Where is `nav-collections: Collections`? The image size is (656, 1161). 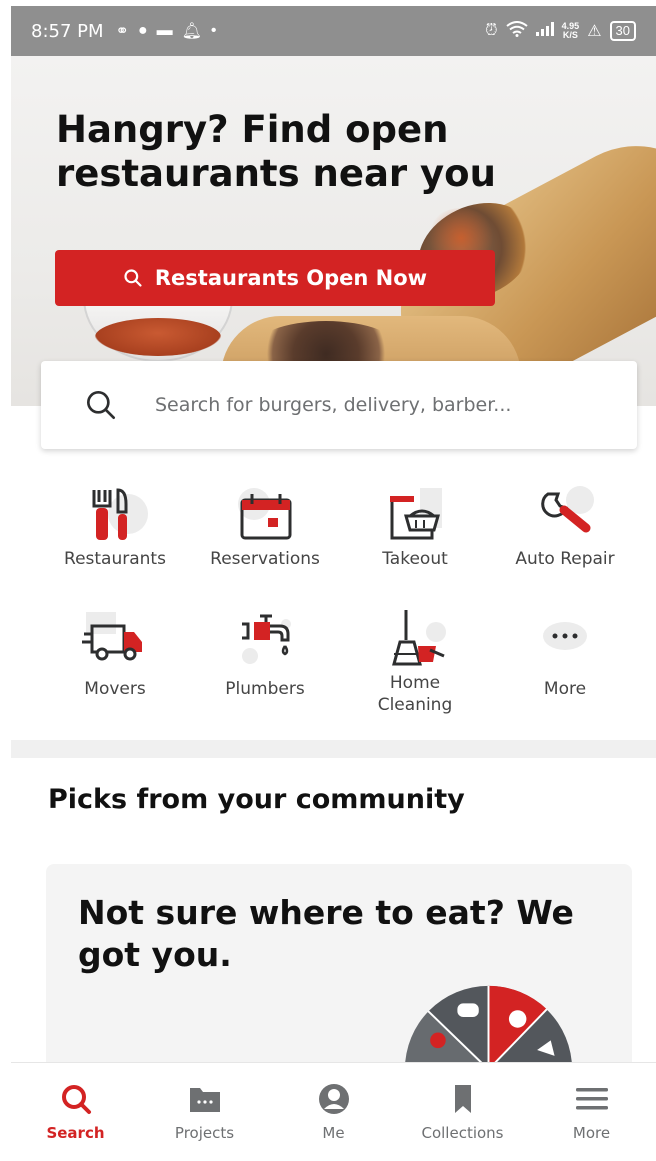
nav-collections: Collections is located at coordinates (462, 1112).